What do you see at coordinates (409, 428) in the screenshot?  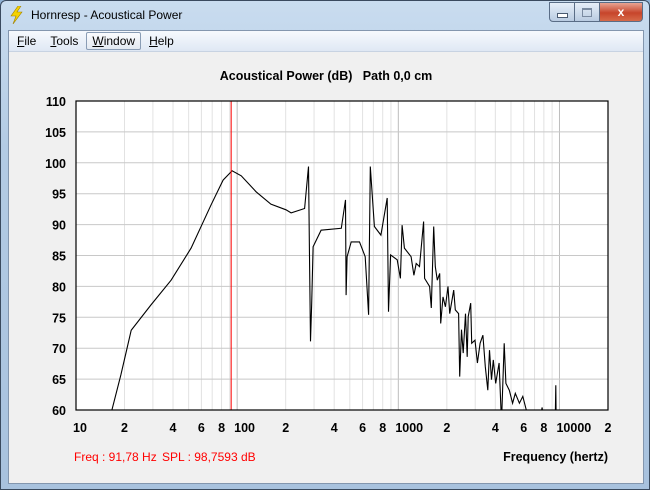 I see `x-tick-label: 1000` at bounding box center [409, 428].